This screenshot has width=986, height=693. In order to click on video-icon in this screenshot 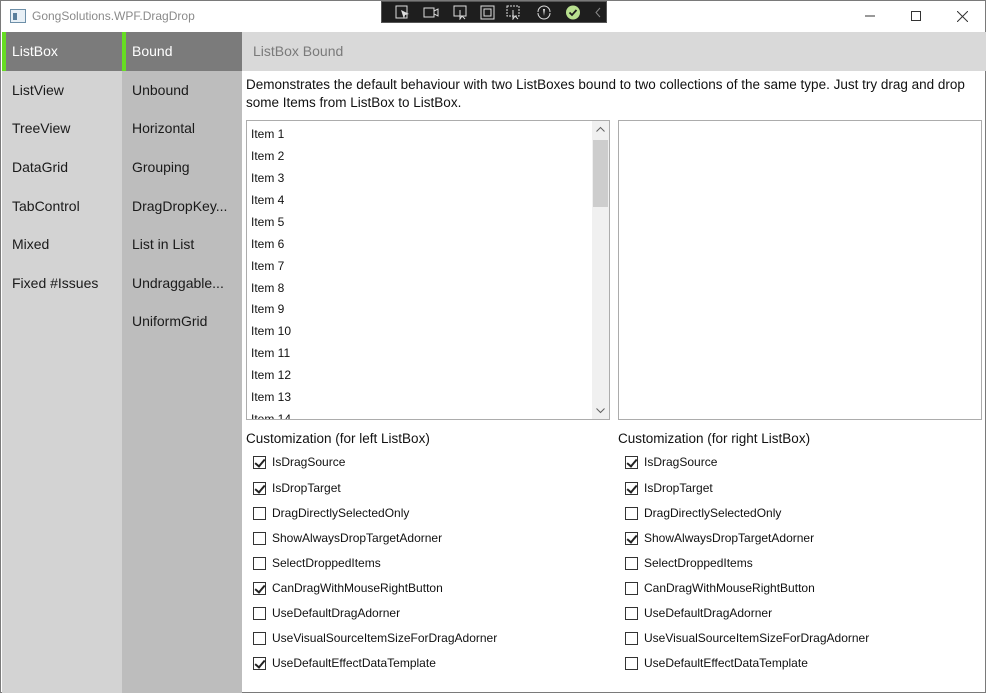, I will do `click(431, 12)`.